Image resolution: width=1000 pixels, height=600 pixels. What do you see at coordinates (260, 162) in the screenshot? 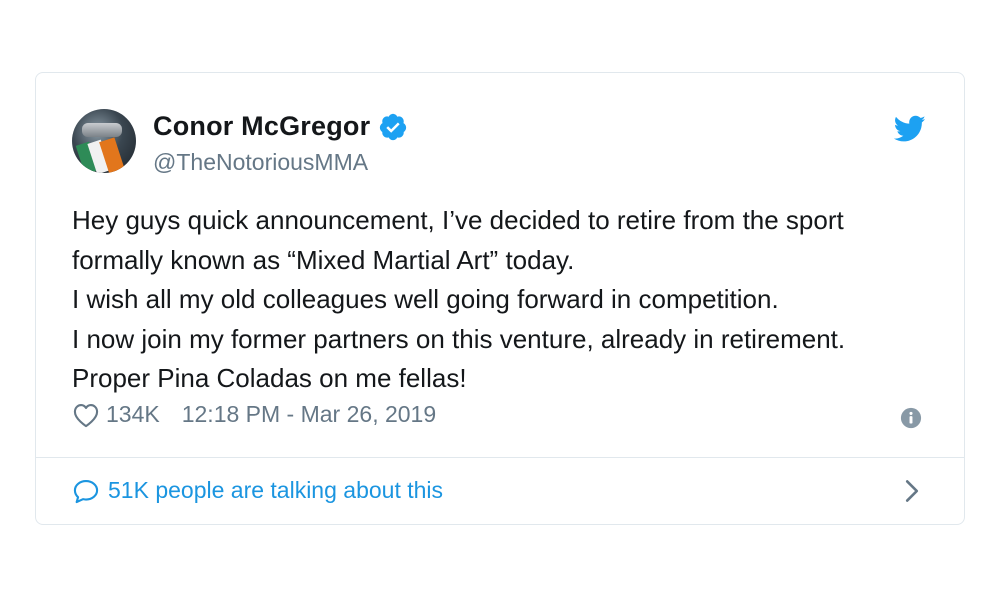
I see `author-handle: @TheNotoriousMMA` at bounding box center [260, 162].